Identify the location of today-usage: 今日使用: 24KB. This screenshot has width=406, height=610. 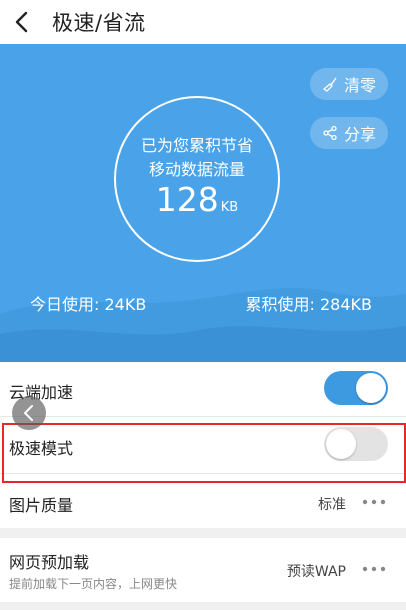
(88, 304).